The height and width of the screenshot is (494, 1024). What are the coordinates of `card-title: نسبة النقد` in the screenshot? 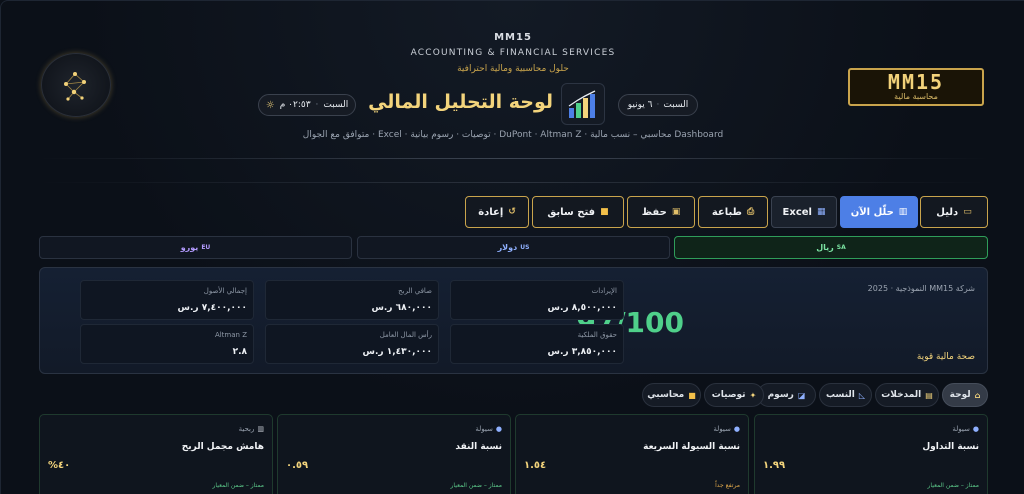 It's located at (478, 447).